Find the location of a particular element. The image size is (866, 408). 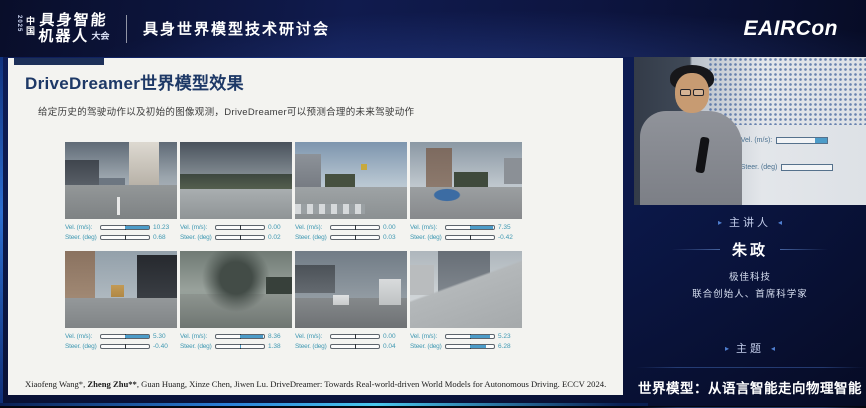

left-accent-strip is located at coordinates (1, 230).